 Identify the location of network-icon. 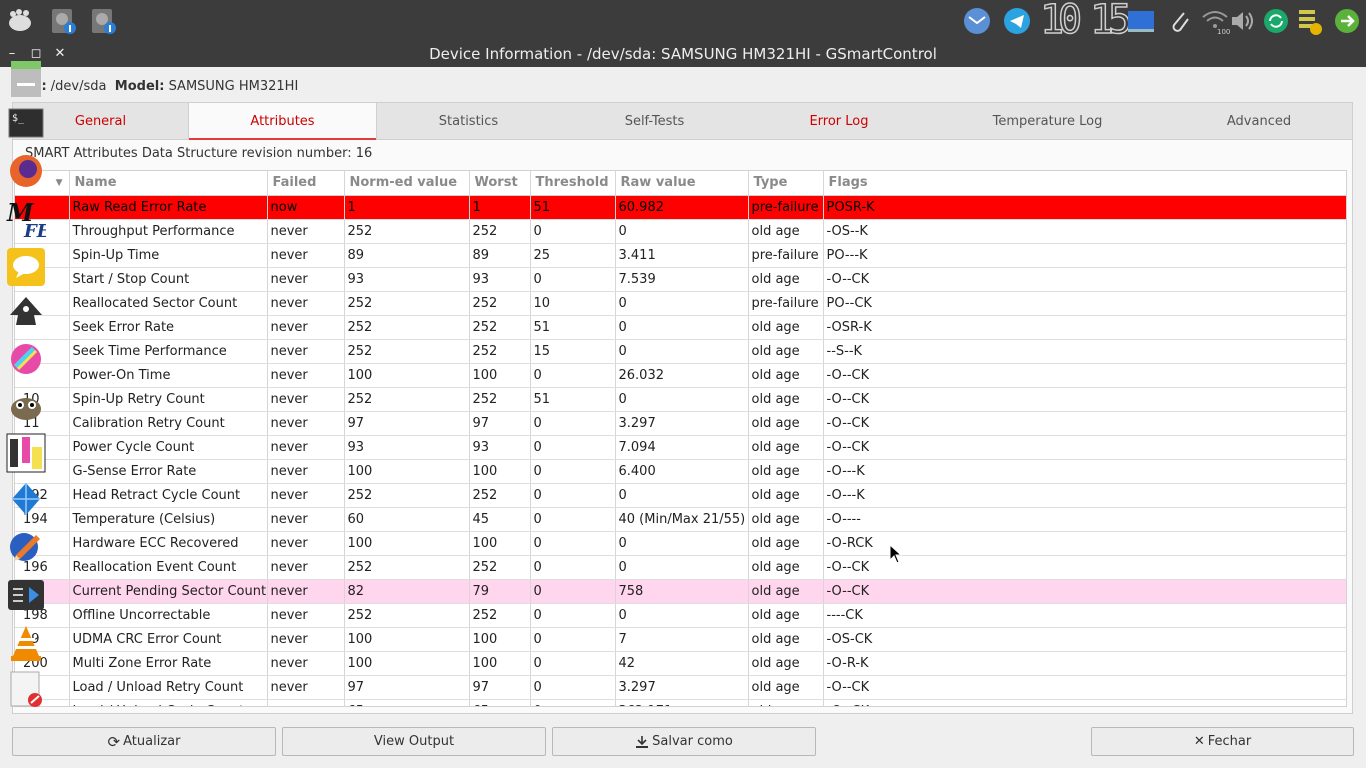
(26, 499).